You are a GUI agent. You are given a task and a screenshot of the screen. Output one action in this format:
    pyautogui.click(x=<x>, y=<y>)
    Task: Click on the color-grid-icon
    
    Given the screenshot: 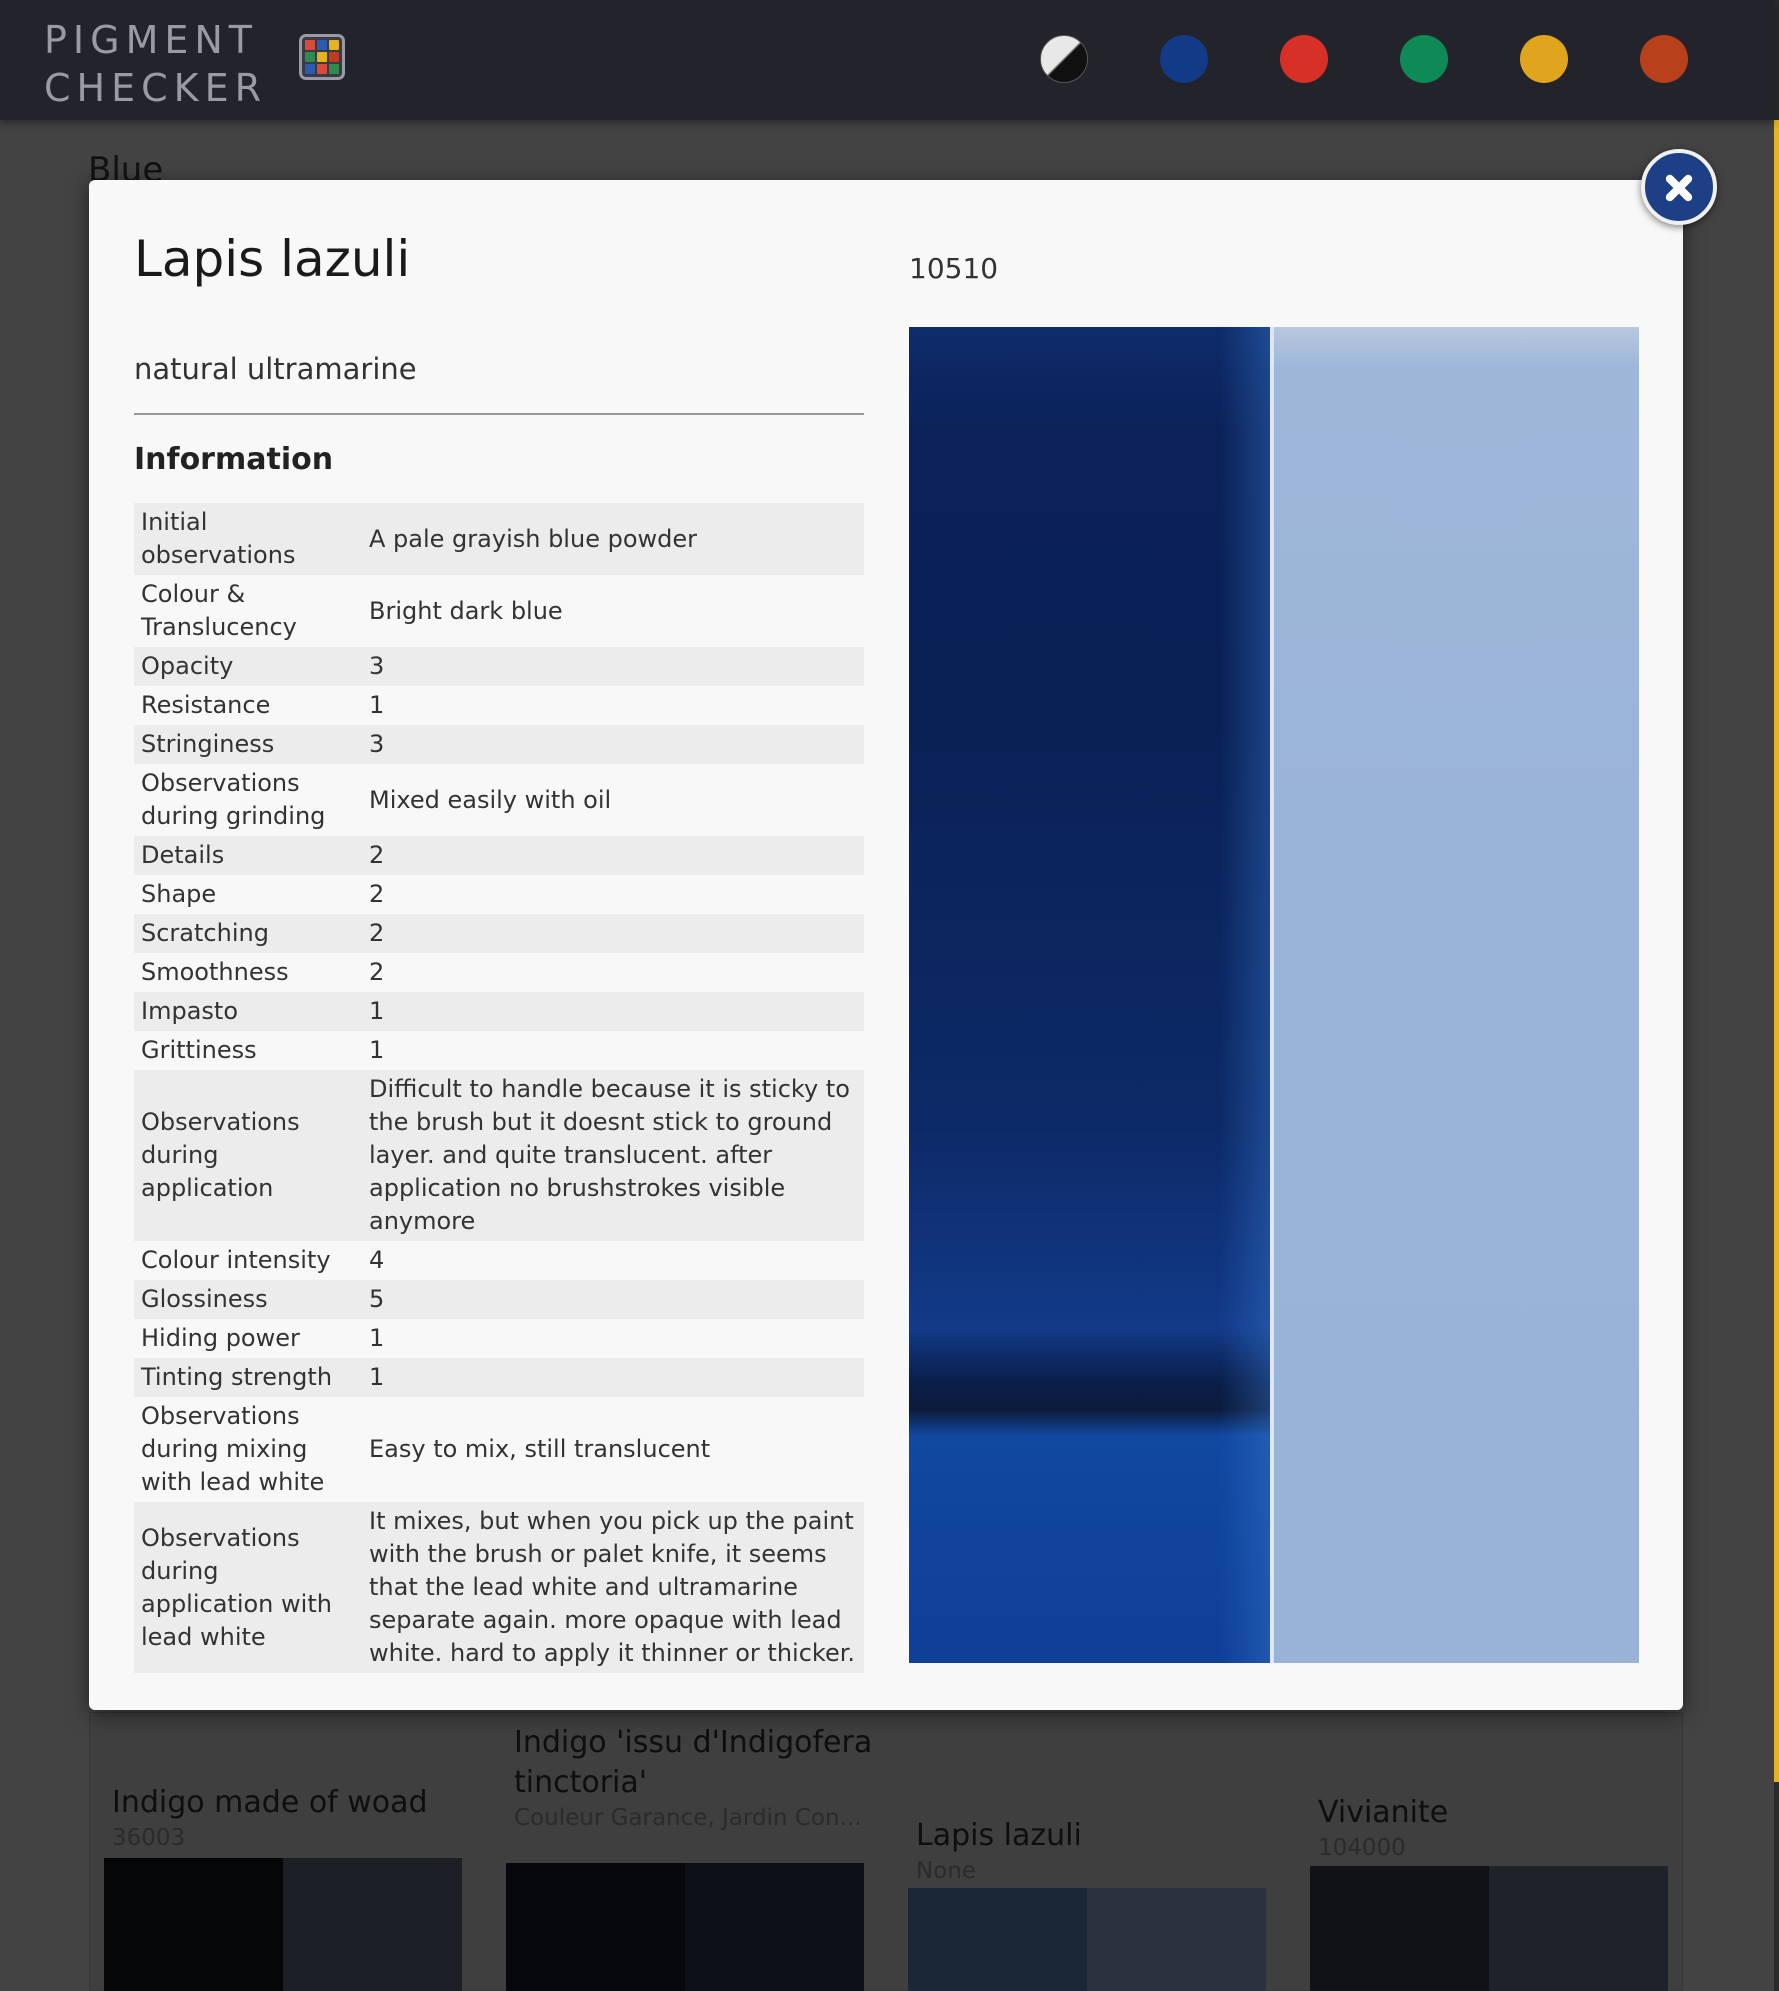 What is the action you would take?
    pyautogui.click(x=322, y=57)
    